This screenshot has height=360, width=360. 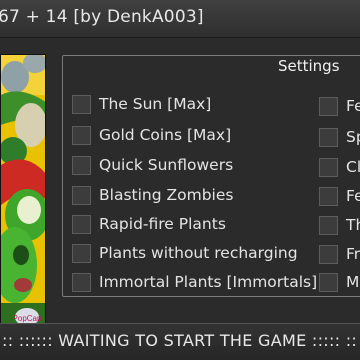 What do you see at coordinates (27, 318) in the screenshot?
I see `popcap-logo: PopCap` at bounding box center [27, 318].